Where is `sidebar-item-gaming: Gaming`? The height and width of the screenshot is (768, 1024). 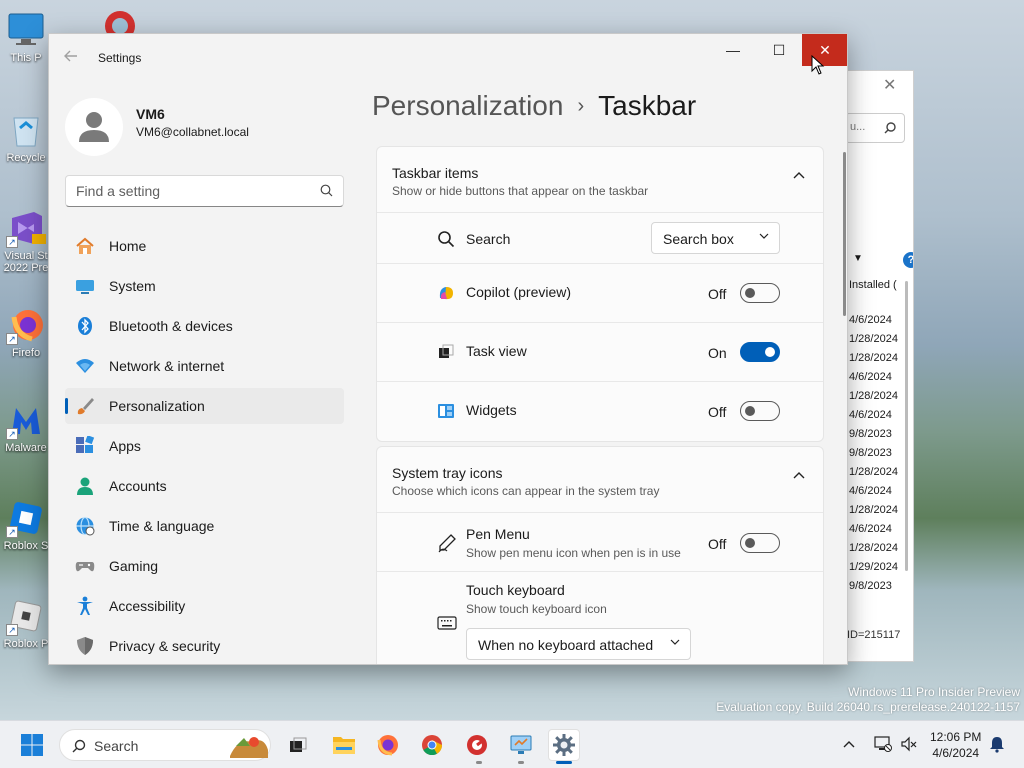
sidebar-item-gaming: Gaming is located at coordinates (204, 566).